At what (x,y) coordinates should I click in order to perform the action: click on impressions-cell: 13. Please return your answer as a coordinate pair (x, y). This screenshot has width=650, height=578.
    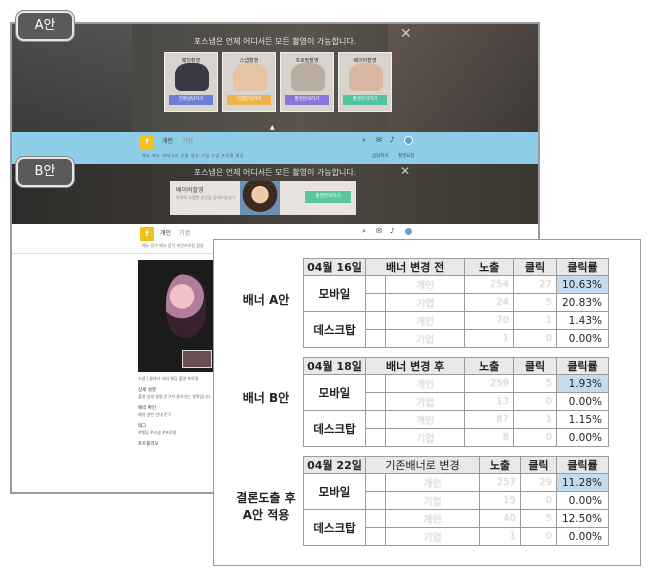
    Looking at the image, I should click on (489, 401).